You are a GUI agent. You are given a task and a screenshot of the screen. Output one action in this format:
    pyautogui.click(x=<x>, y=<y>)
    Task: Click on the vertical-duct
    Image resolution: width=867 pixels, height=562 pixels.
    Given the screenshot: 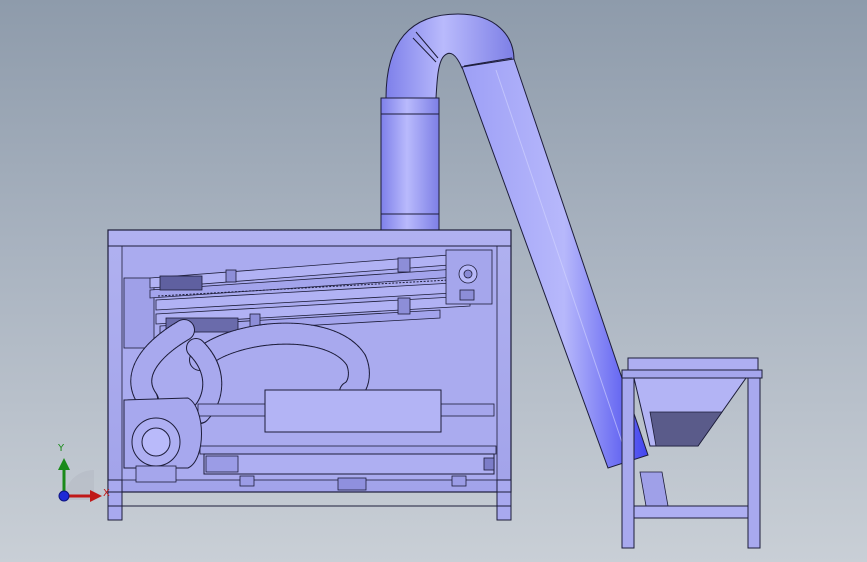 What is the action you would take?
    pyautogui.click(x=410, y=164)
    